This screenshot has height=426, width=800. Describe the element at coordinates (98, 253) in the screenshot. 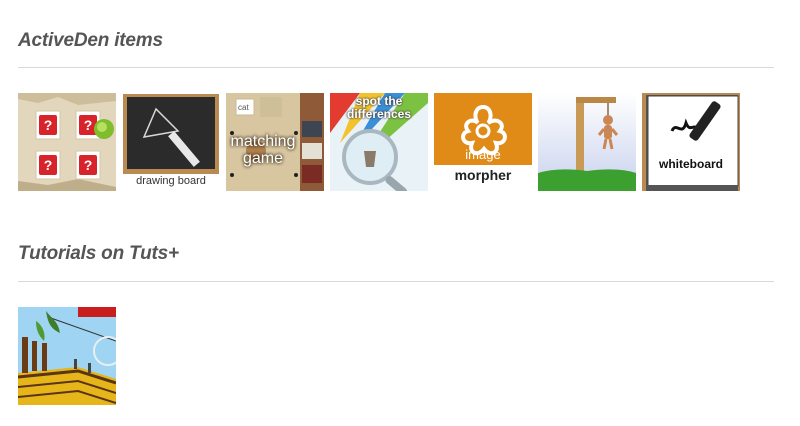

I see `tuts-section-title: Tutorials on Tuts+` at that location.